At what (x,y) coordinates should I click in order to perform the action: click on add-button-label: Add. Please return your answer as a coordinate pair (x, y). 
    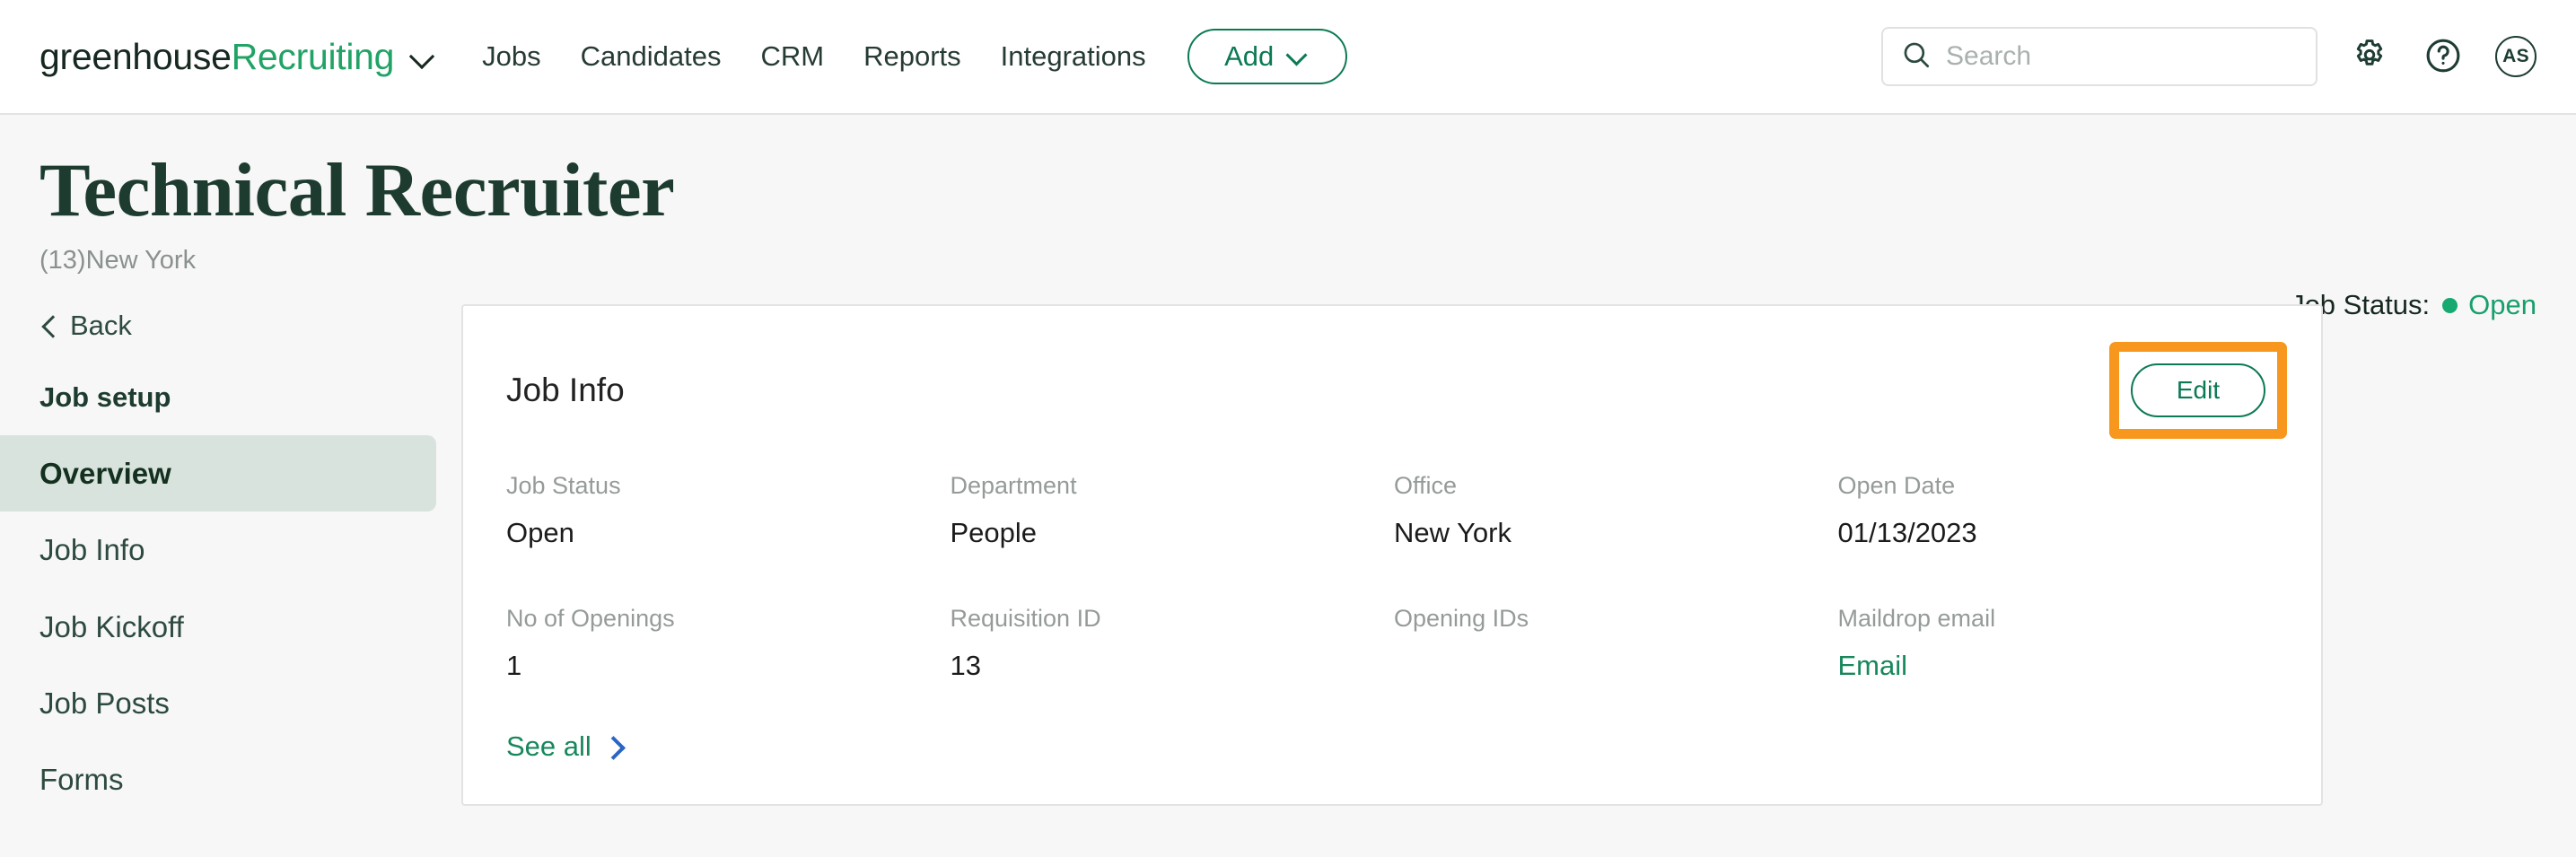
    Looking at the image, I should click on (1249, 56).